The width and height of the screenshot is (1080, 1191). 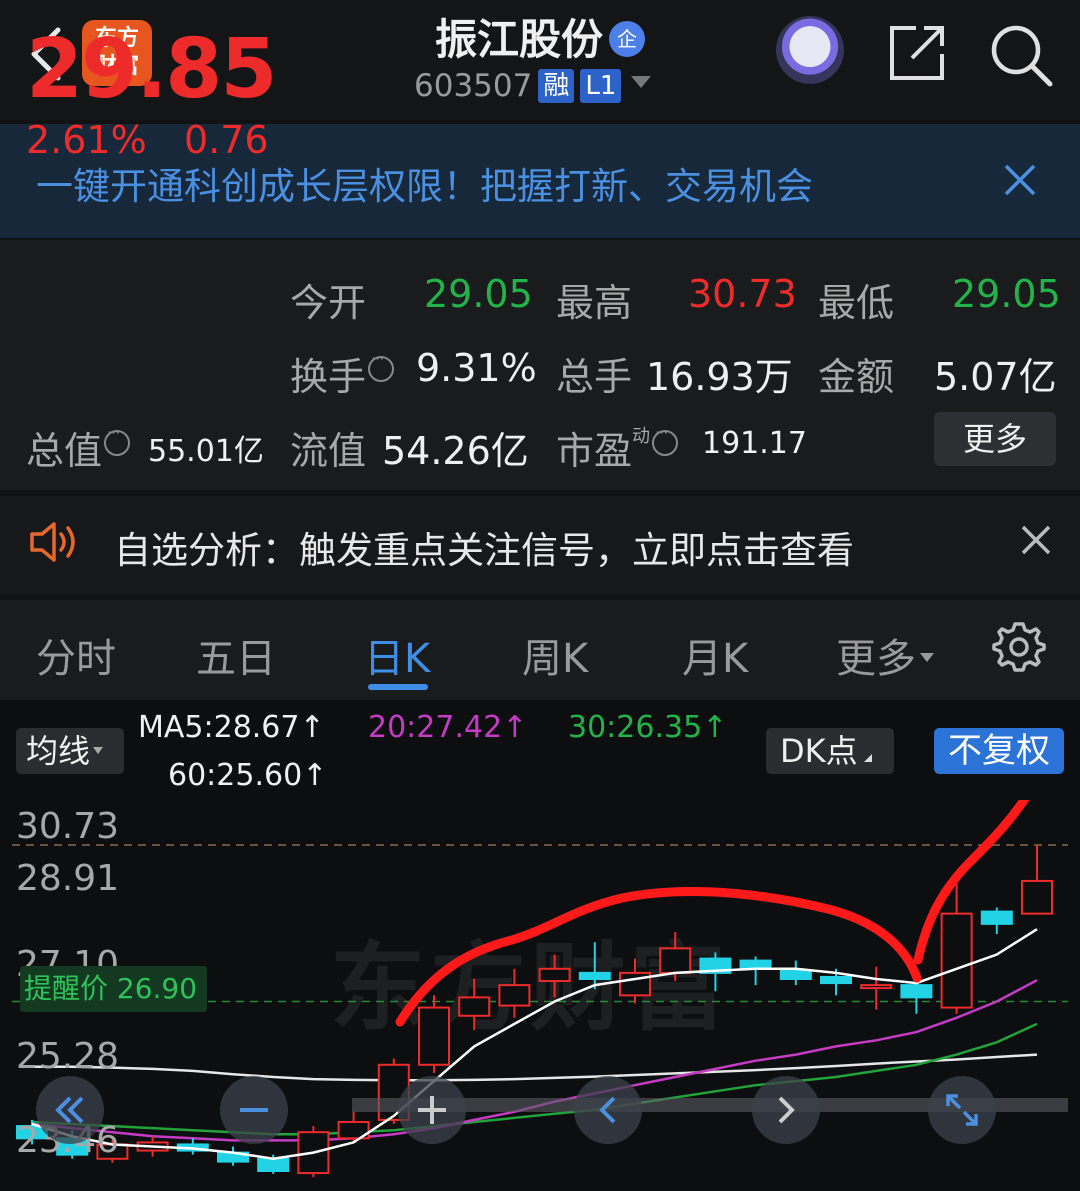 What do you see at coordinates (594, 377) in the screenshot?
I see `volume-label: 总手` at bounding box center [594, 377].